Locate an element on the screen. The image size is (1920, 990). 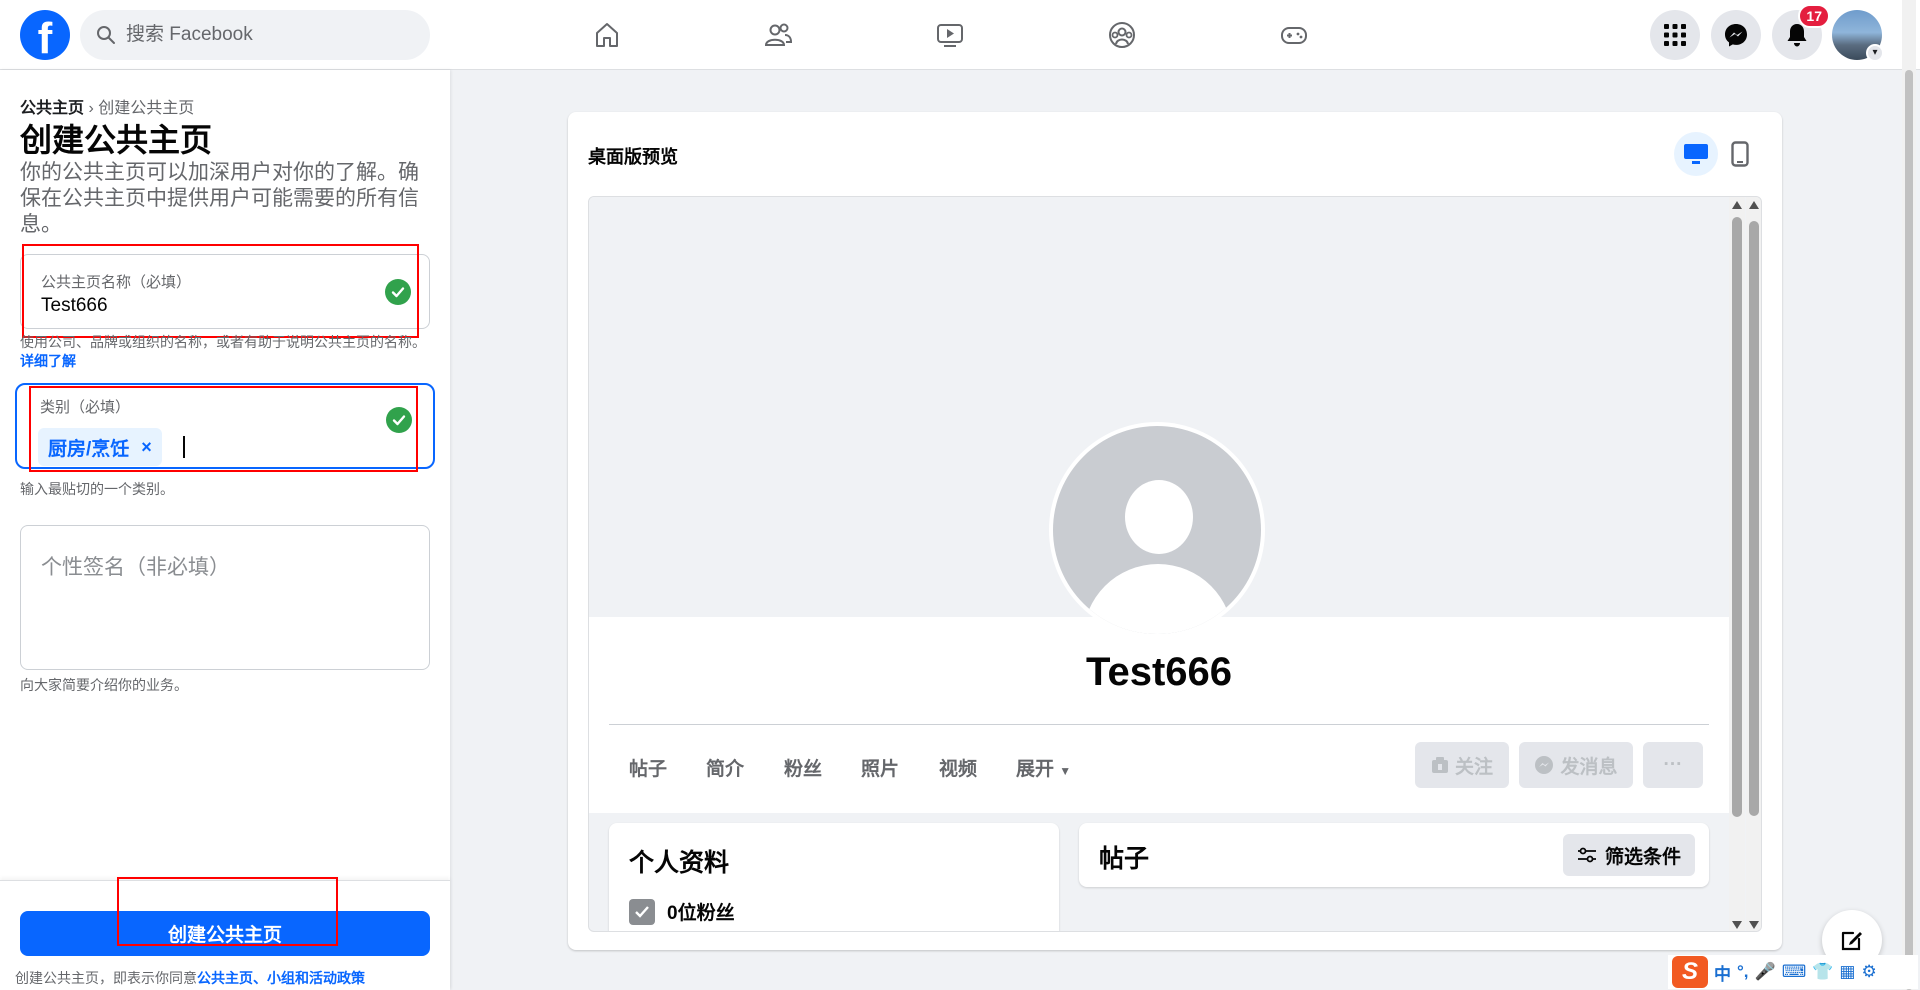
remove-chip-icon: × is located at coordinates (146, 447).